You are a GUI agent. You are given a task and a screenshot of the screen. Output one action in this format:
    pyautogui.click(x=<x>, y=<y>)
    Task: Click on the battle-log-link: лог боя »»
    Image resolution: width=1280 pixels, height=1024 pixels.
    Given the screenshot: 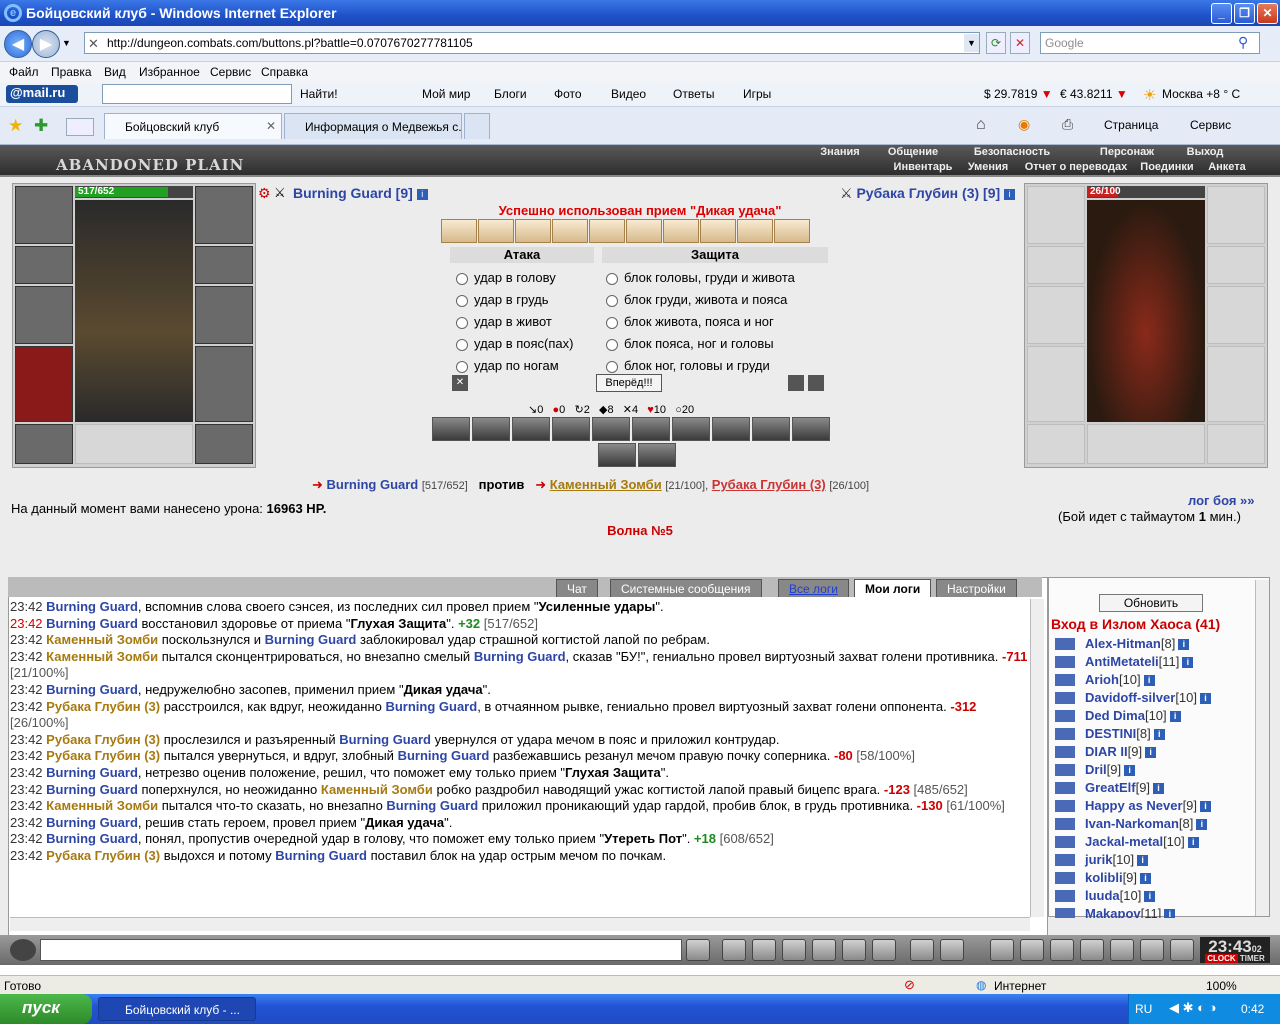 What is the action you would take?
    pyautogui.click(x=1221, y=500)
    